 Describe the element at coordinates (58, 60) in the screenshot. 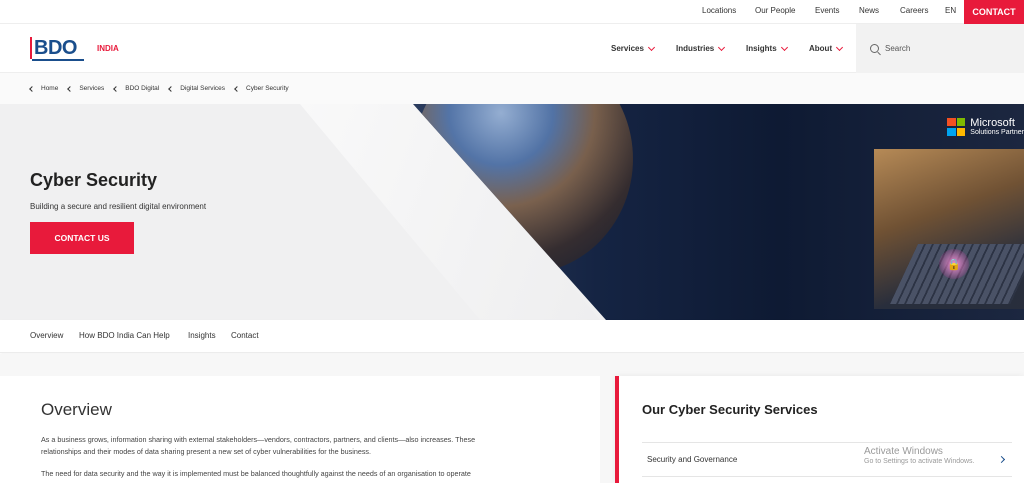

I see `logo-underline` at that location.